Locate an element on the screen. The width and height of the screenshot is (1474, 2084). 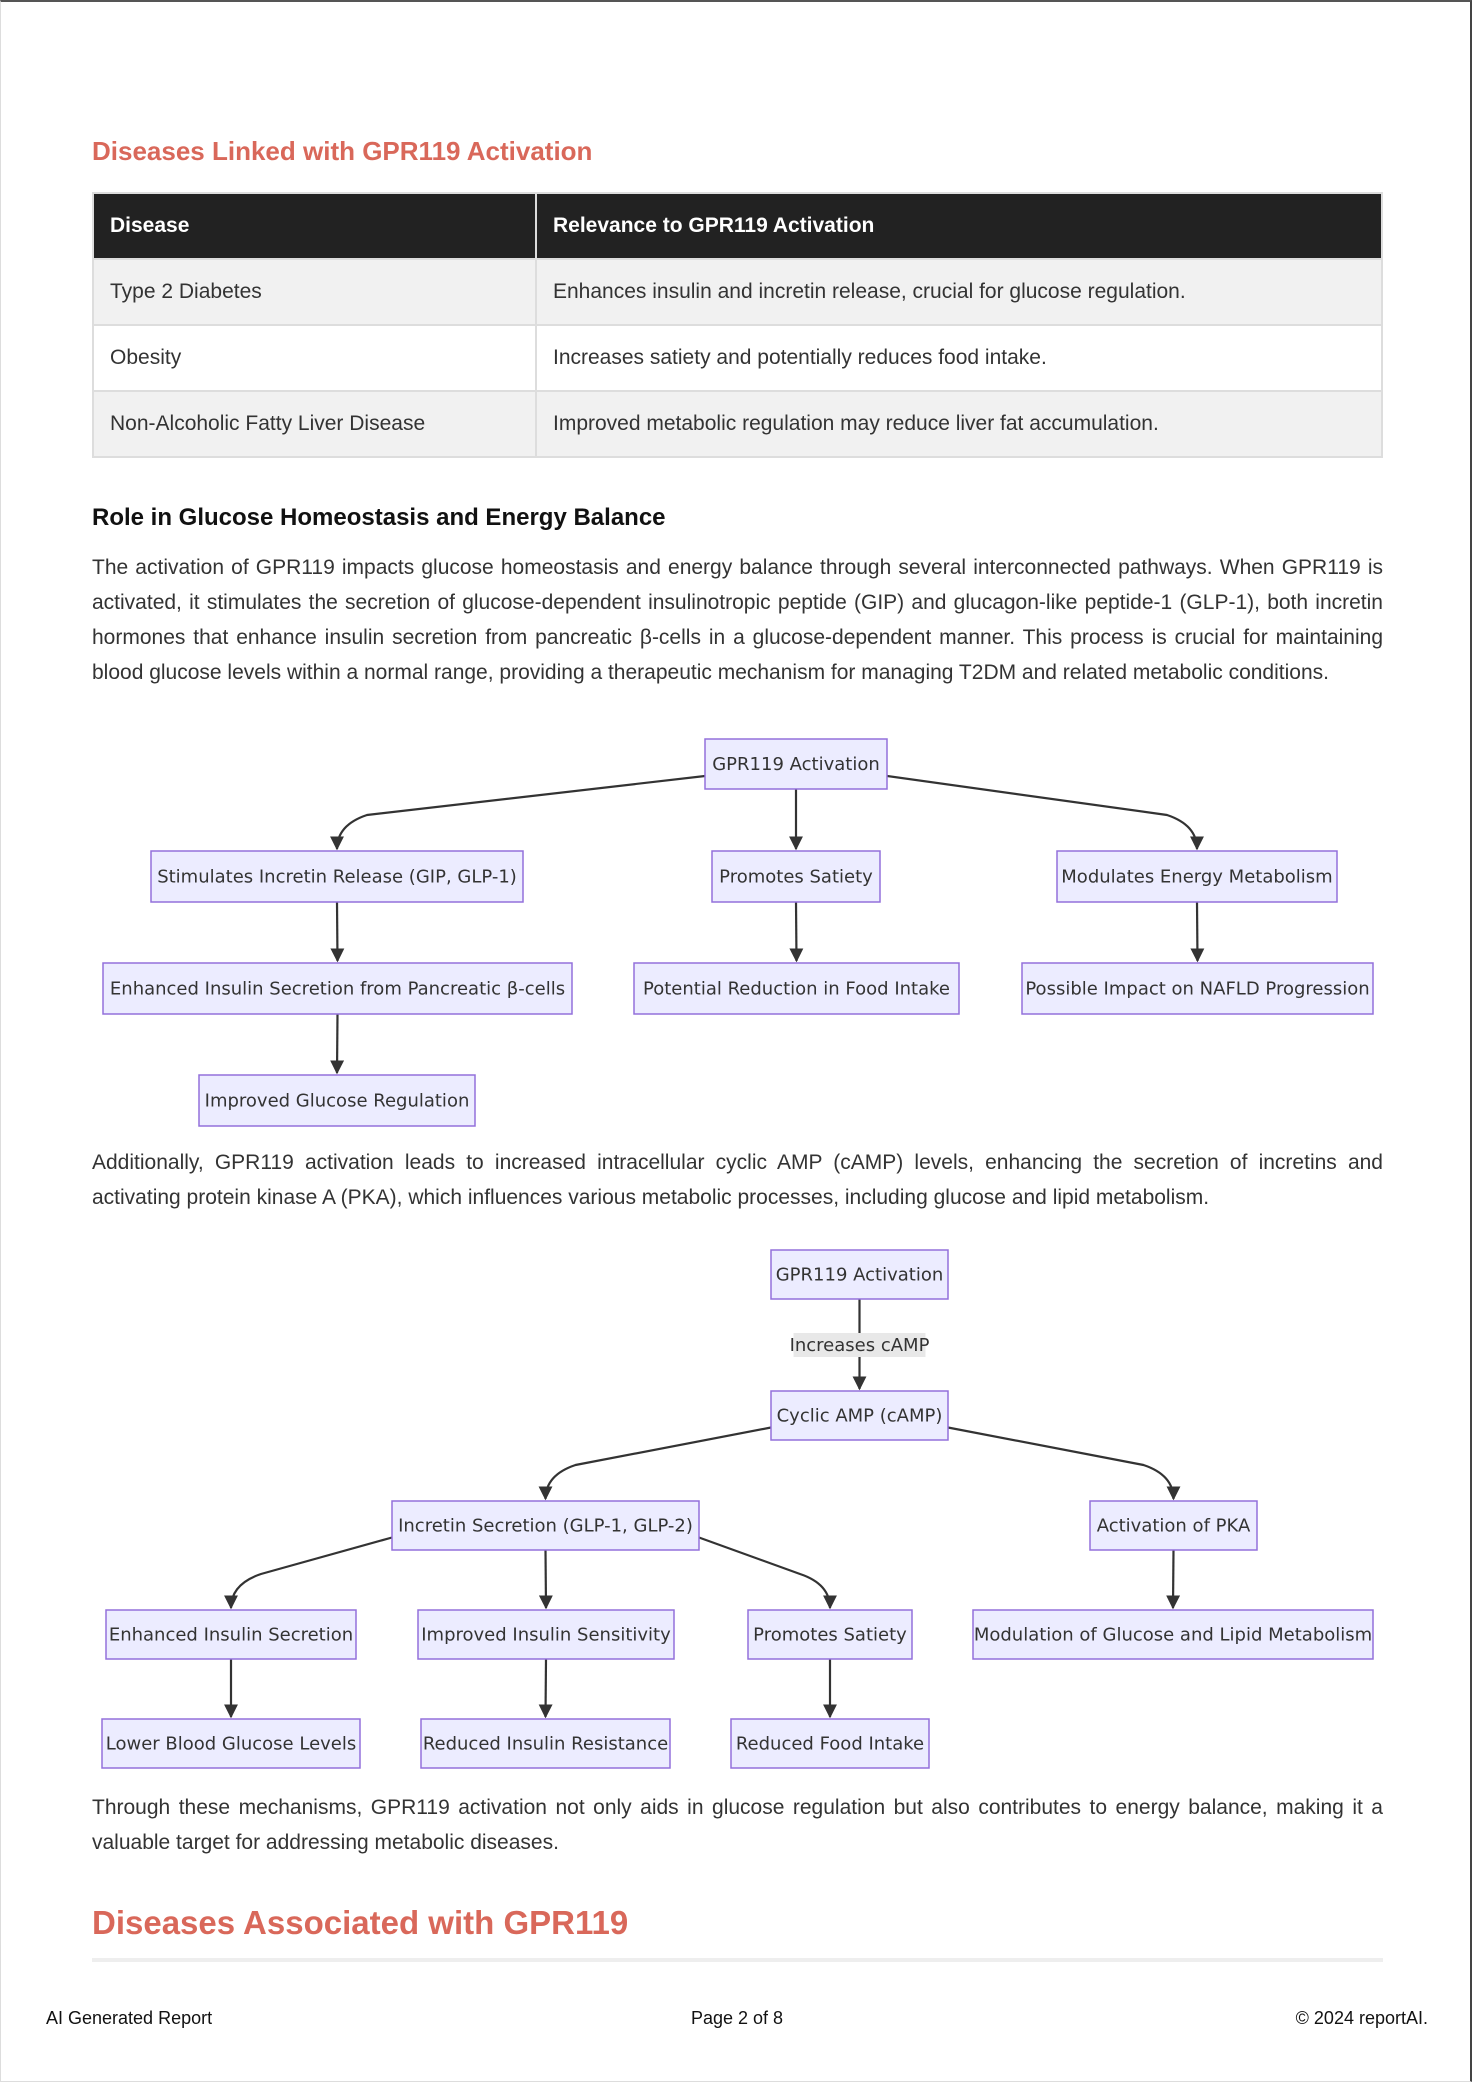
d2-node-camp: Cyclic AMP (cAMP) is located at coordinates (859, 1415).